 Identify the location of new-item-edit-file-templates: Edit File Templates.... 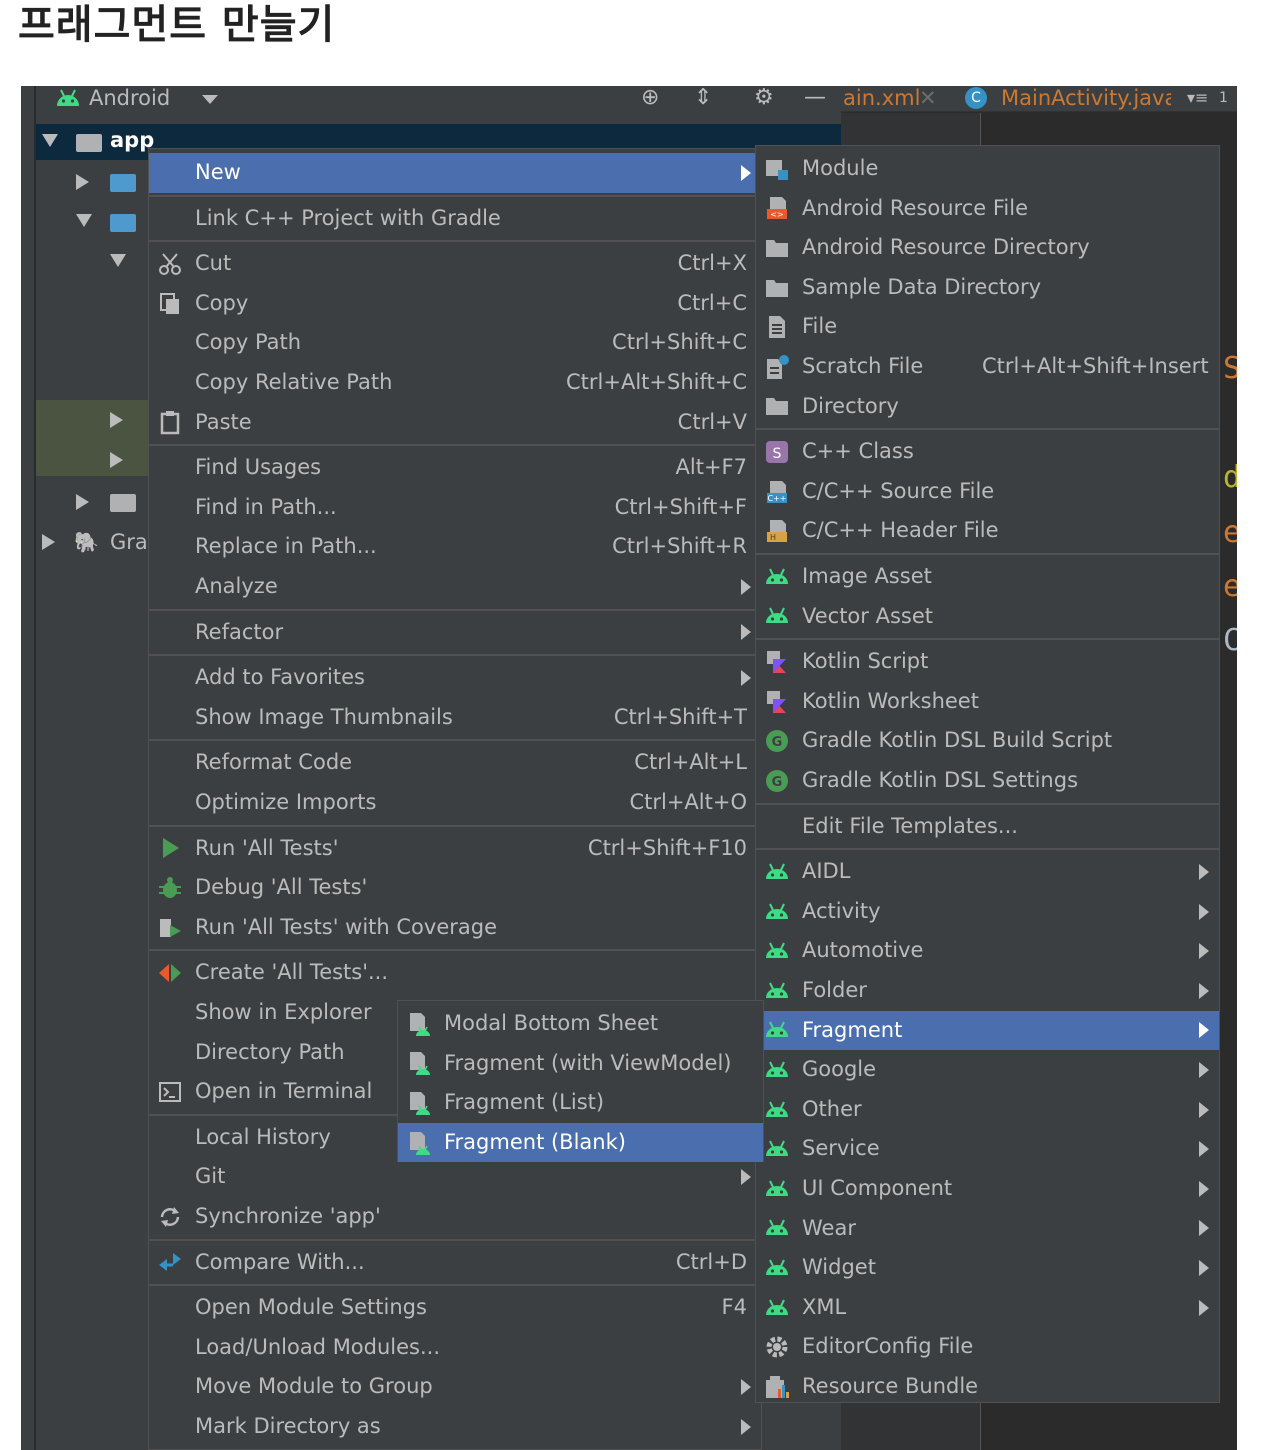
(987, 827).